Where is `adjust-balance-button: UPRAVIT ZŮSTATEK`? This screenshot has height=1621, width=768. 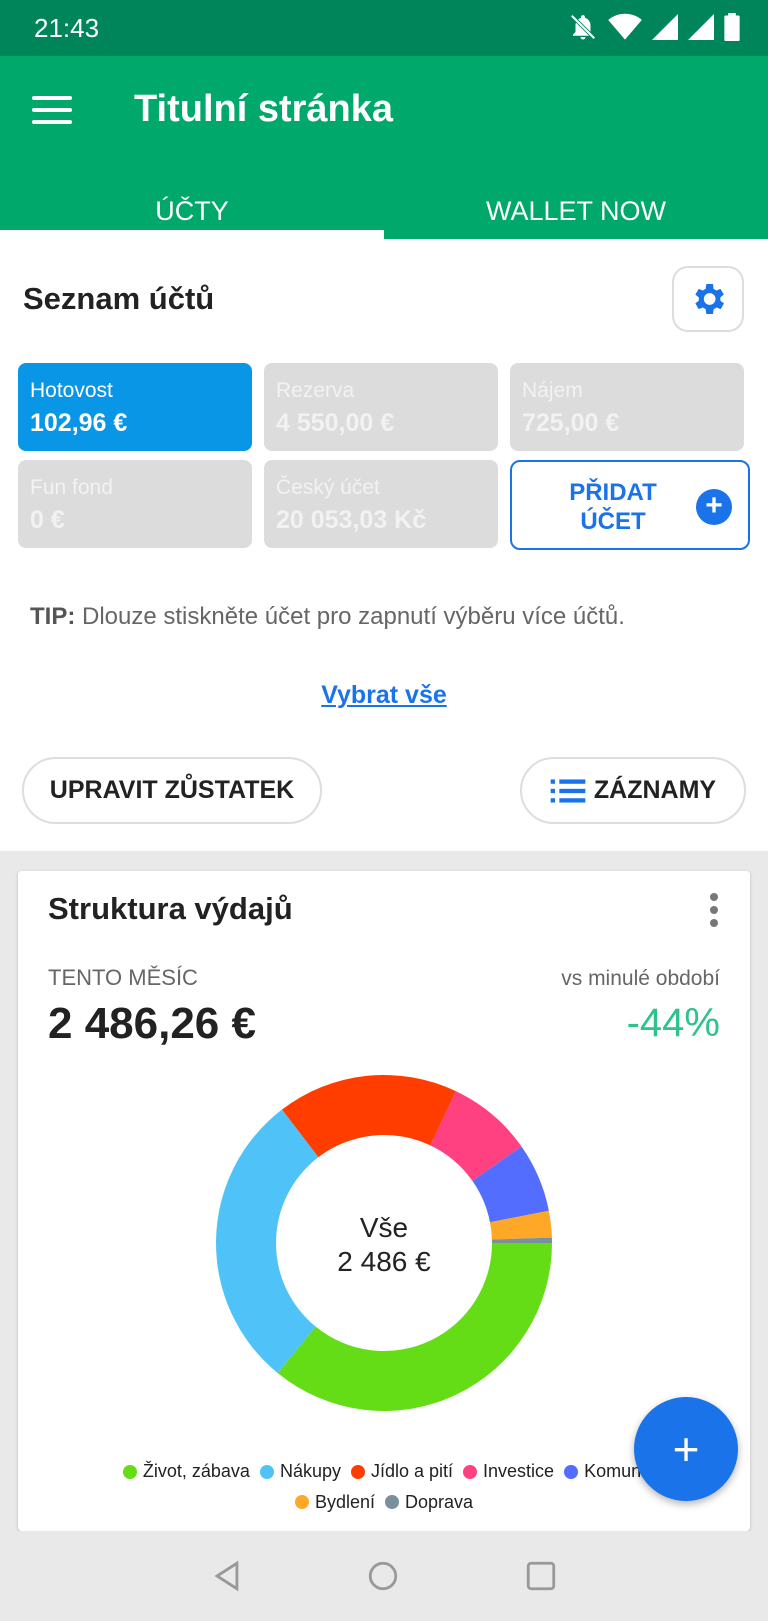 adjust-balance-button: UPRAVIT ZŮSTATEK is located at coordinates (172, 790).